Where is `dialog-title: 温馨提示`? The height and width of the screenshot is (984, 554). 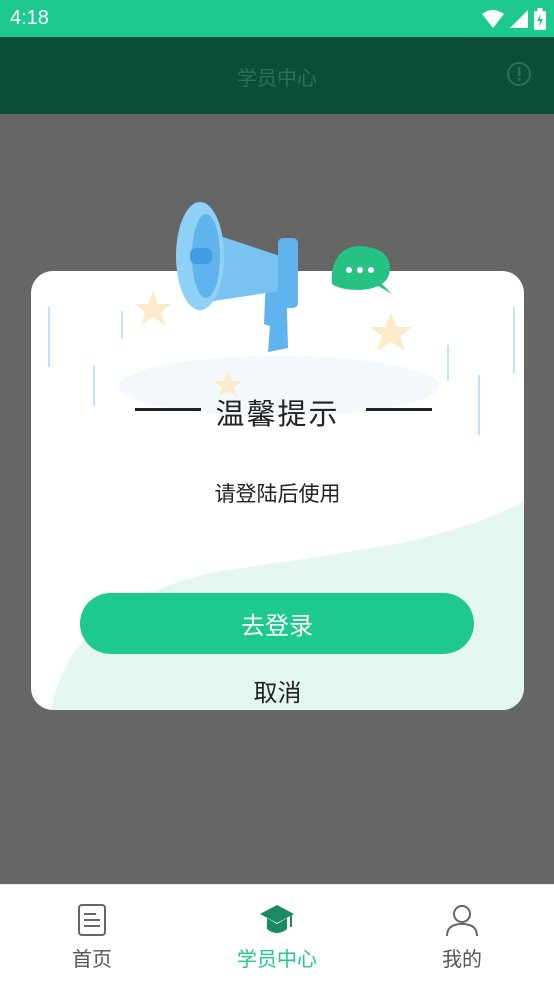
dialog-title: 温馨提示 is located at coordinates (277, 414).